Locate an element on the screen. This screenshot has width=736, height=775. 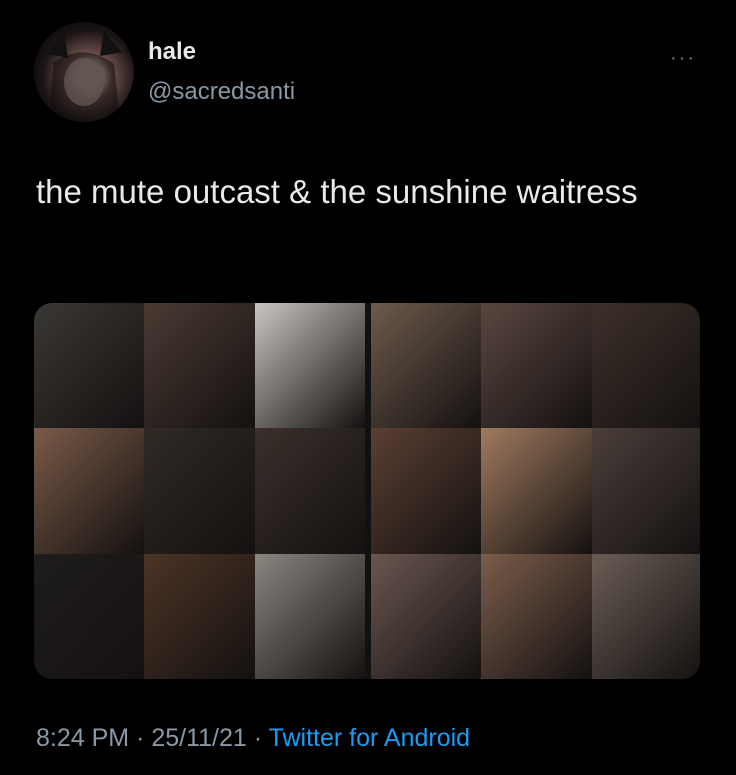
collage-photo-man is located at coordinates (199, 491).